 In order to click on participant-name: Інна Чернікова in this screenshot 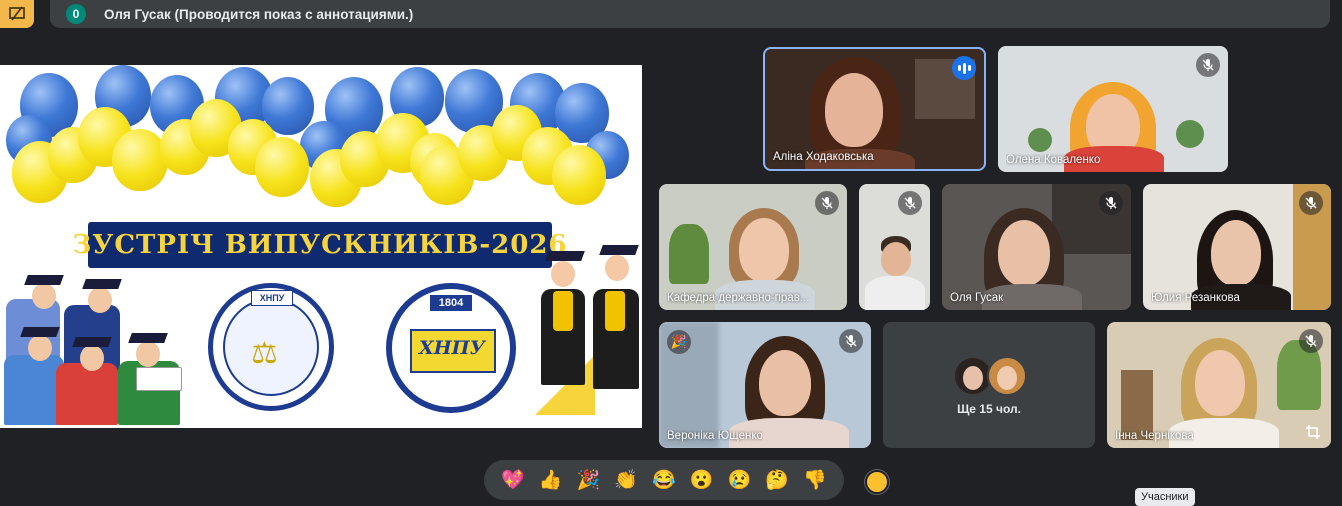, I will do `click(1154, 436)`.